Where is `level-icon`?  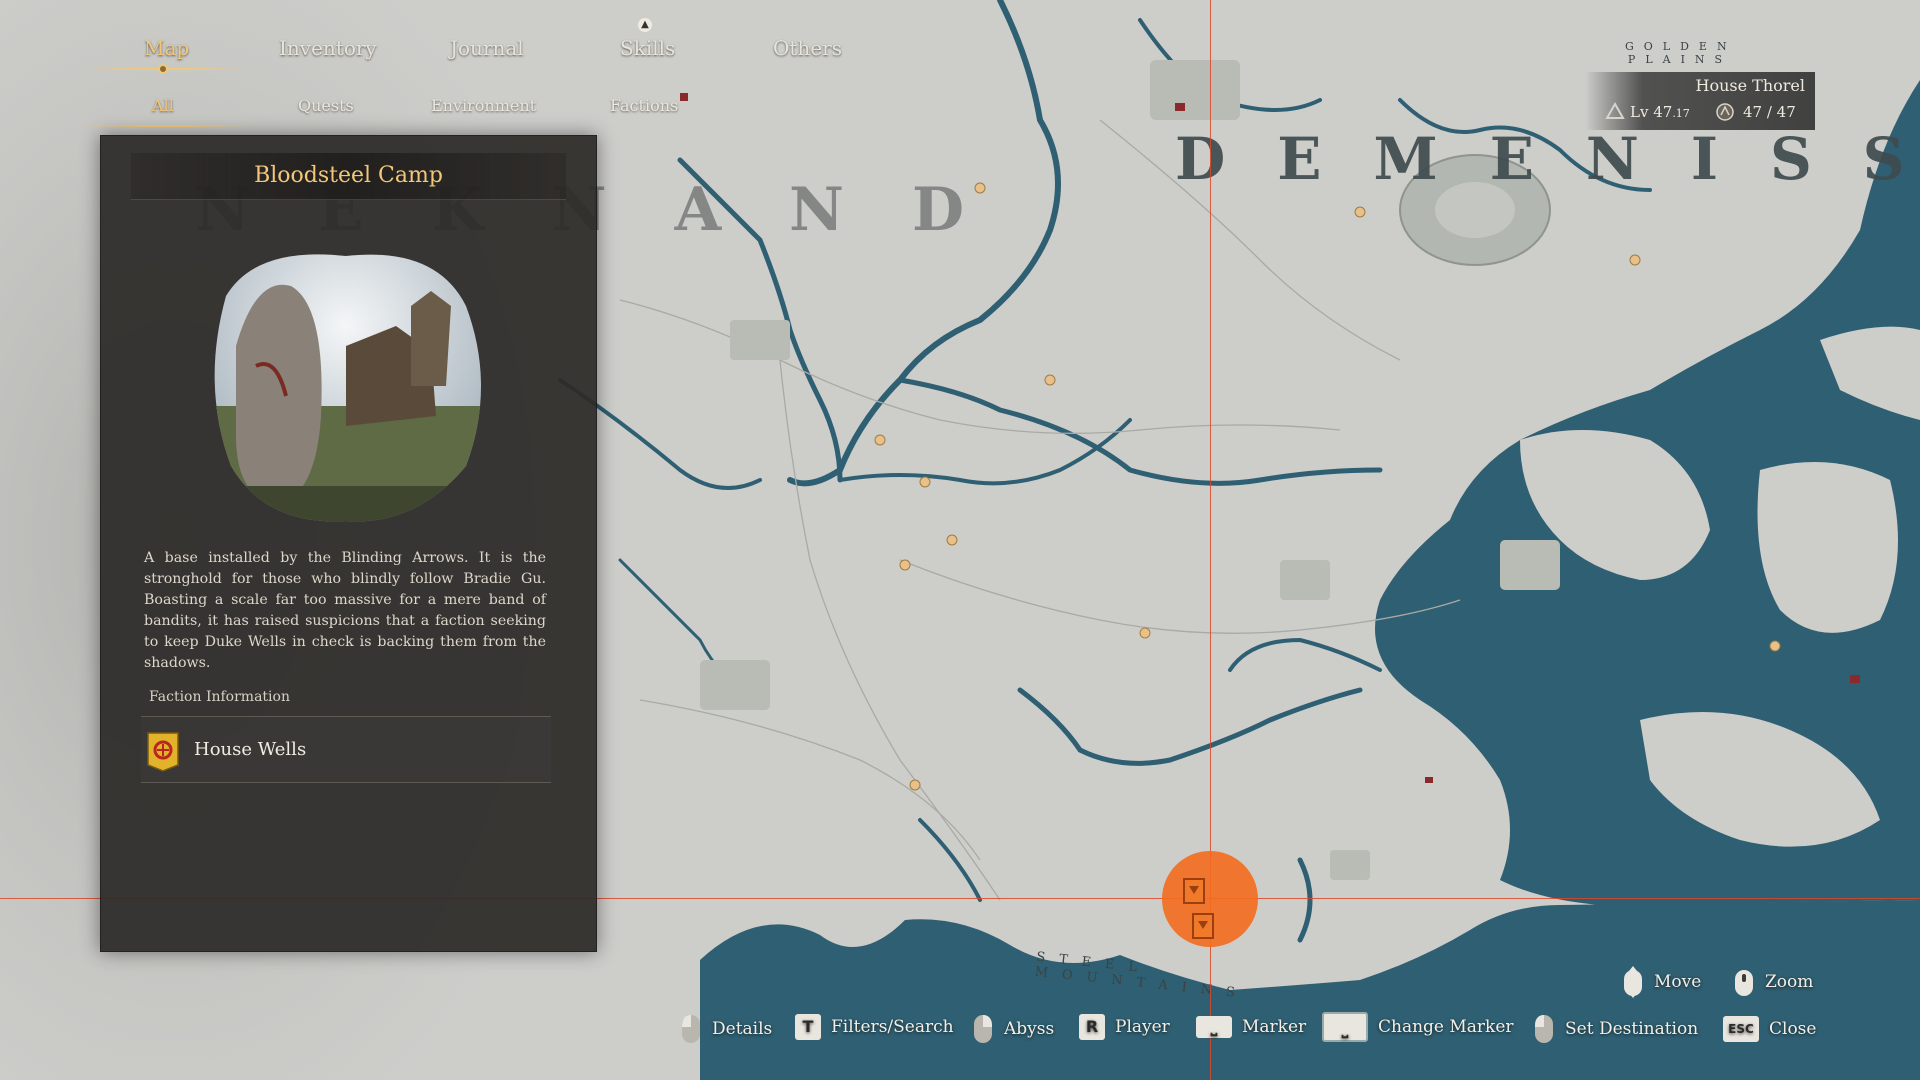
level-icon is located at coordinates (1615, 110).